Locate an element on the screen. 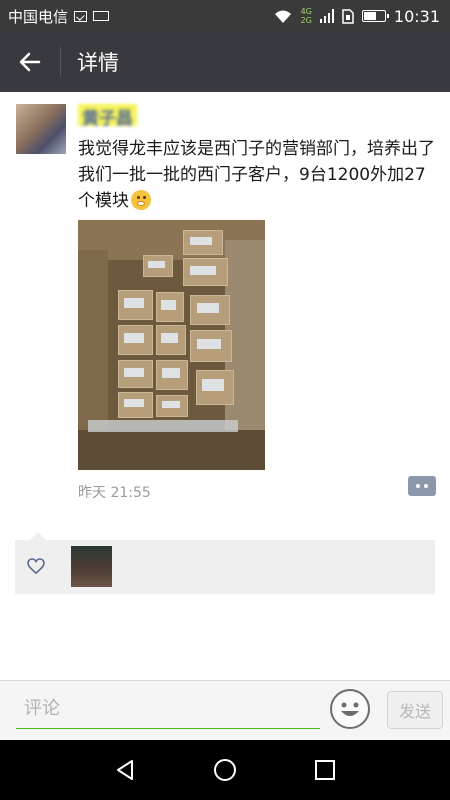 The image size is (450, 800). sim-icon is located at coordinates (348, 16).